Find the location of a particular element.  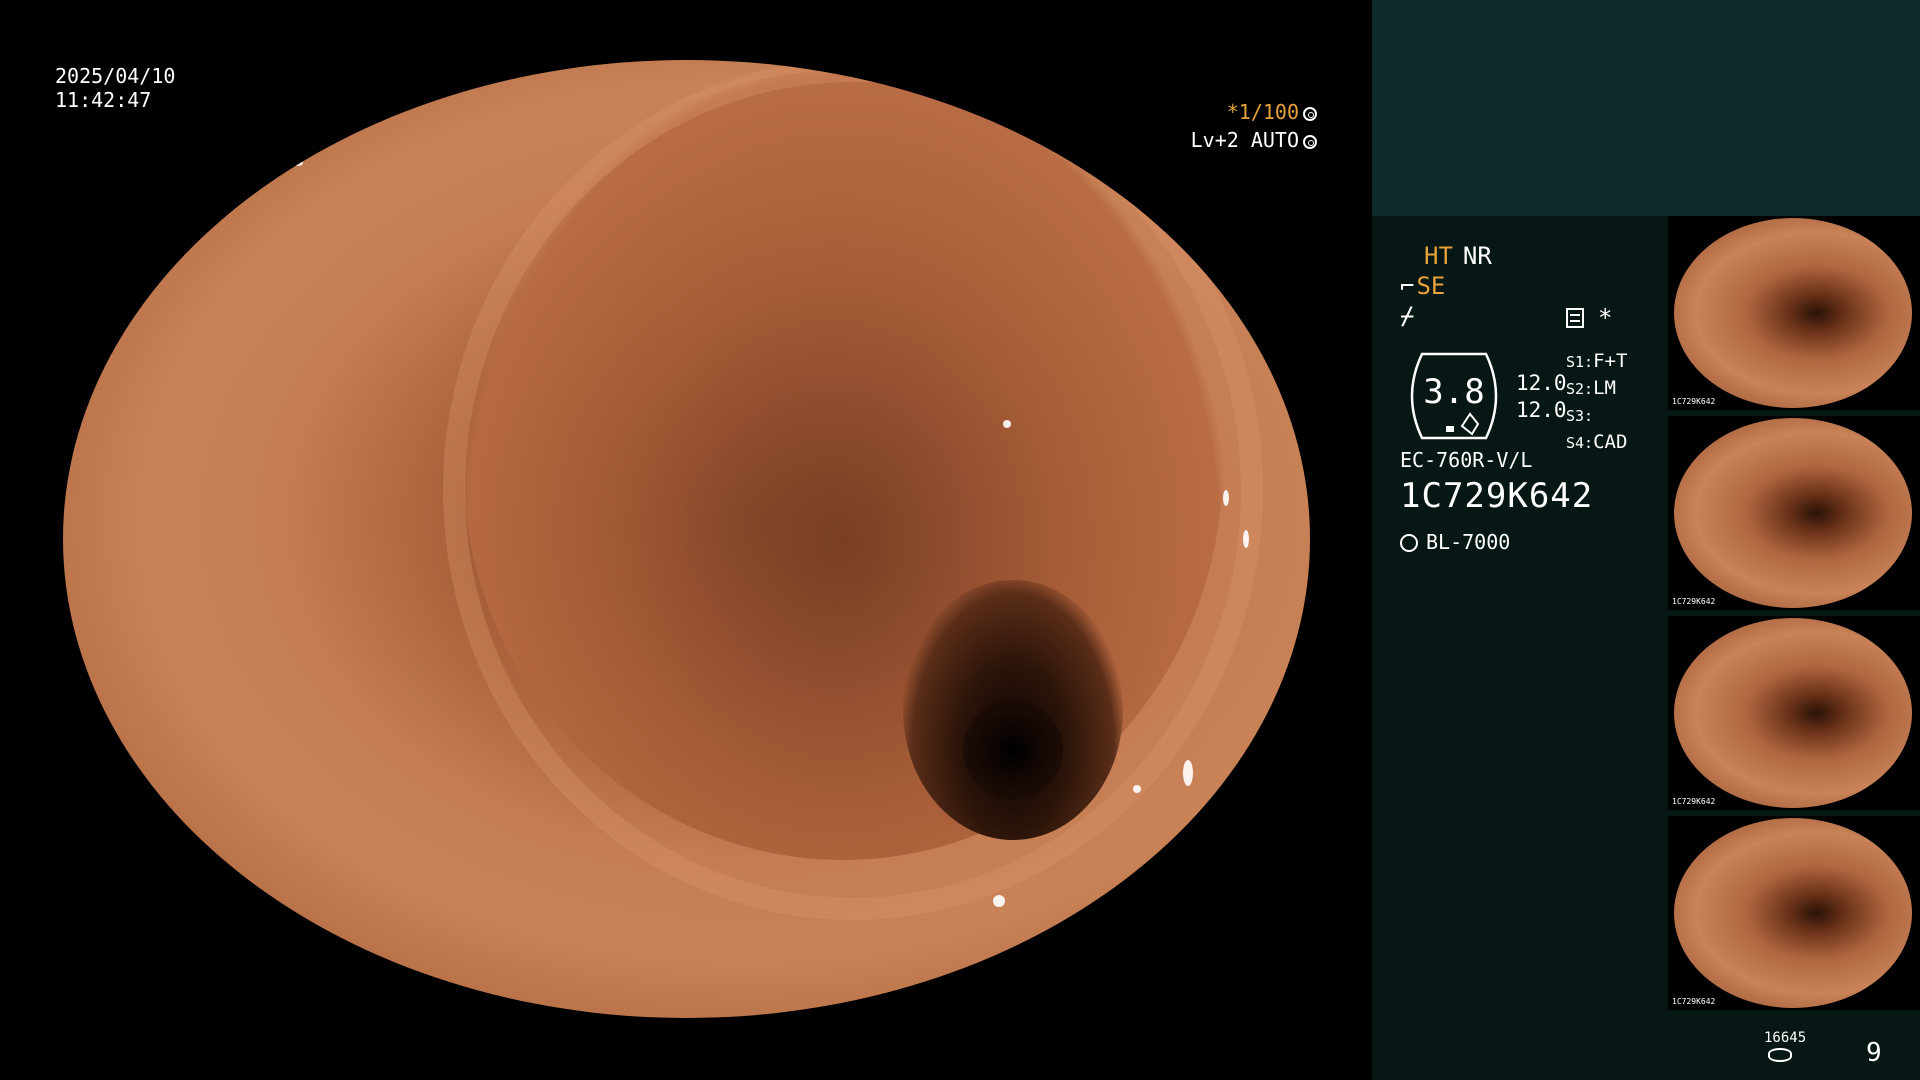

mode-ht: HT is located at coordinates (1438, 256).